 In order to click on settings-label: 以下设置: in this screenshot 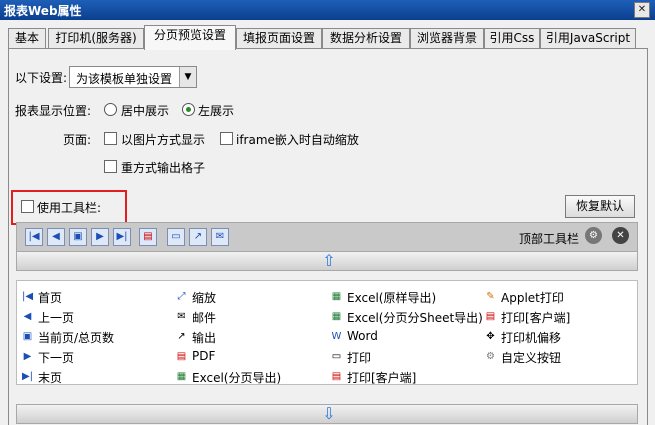, I will do `click(41, 78)`.